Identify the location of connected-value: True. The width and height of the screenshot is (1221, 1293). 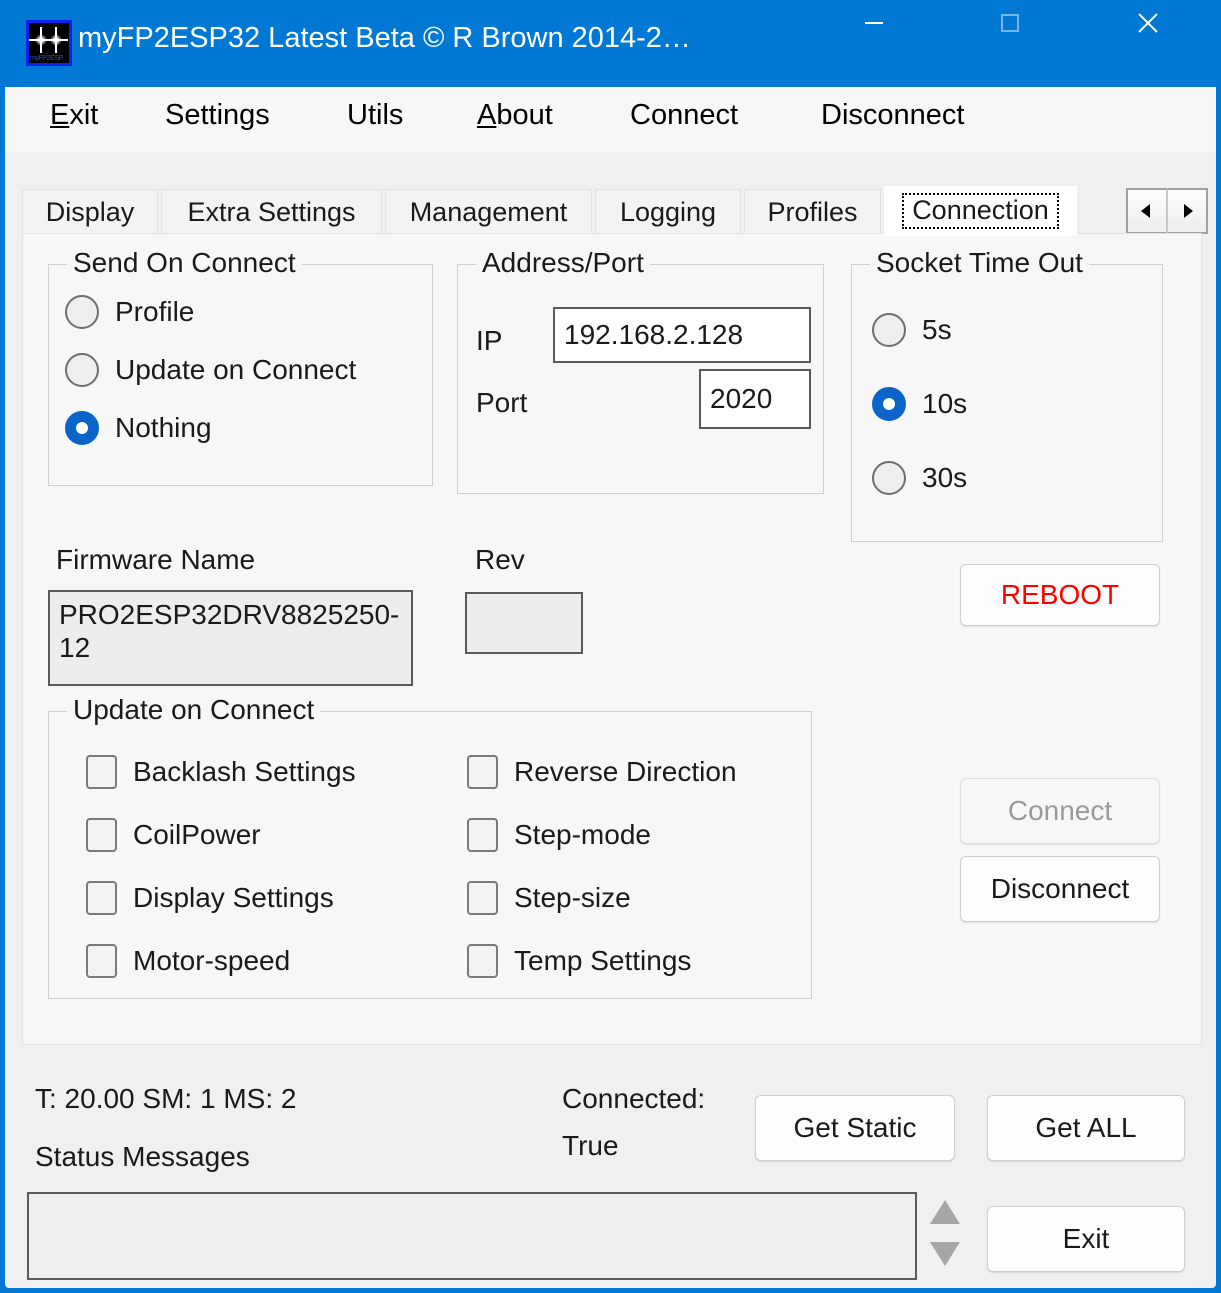
(590, 1145).